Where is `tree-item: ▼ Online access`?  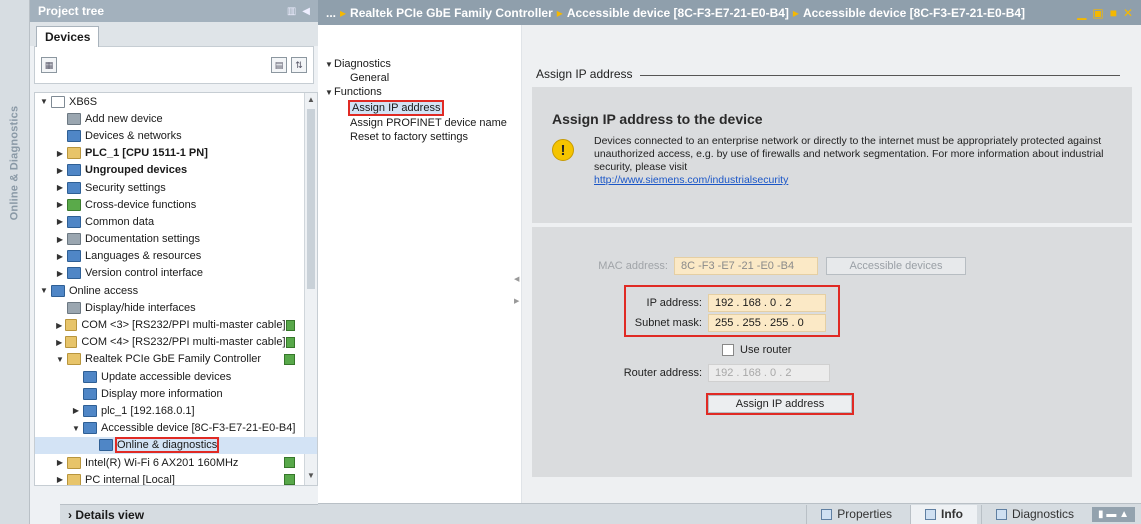 tree-item: ▼ Online access is located at coordinates (176, 290).